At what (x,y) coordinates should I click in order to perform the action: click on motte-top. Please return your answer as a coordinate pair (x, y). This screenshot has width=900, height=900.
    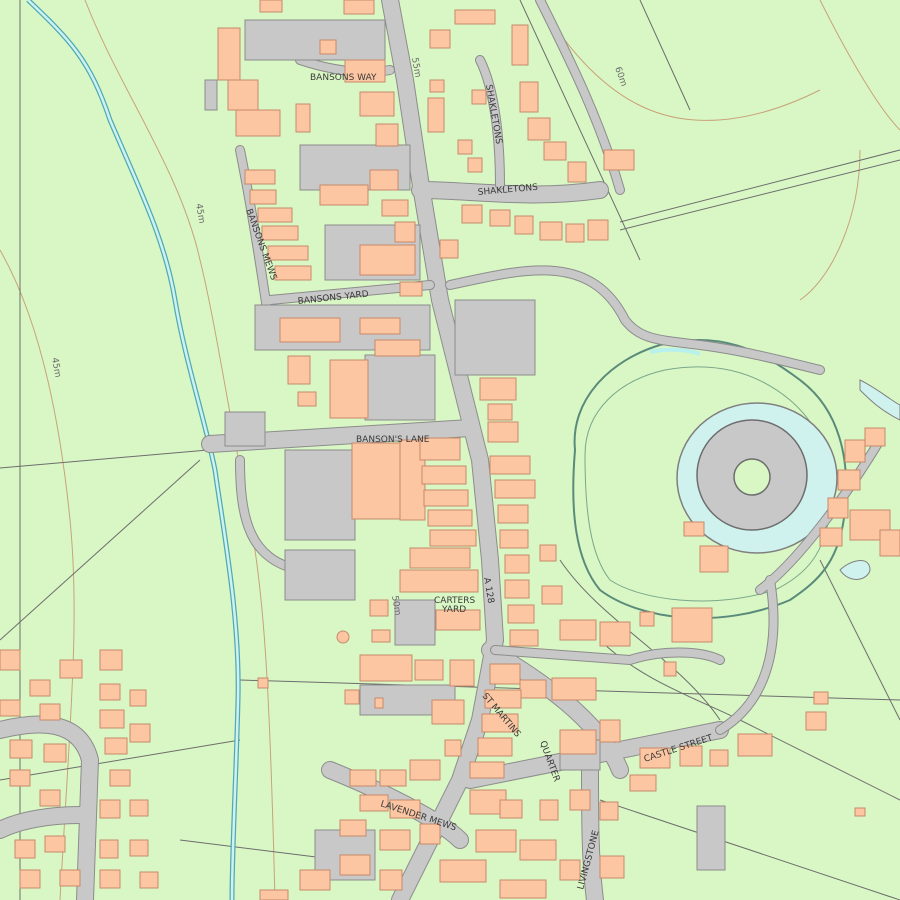
    Looking at the image, I should click on (752, 477).